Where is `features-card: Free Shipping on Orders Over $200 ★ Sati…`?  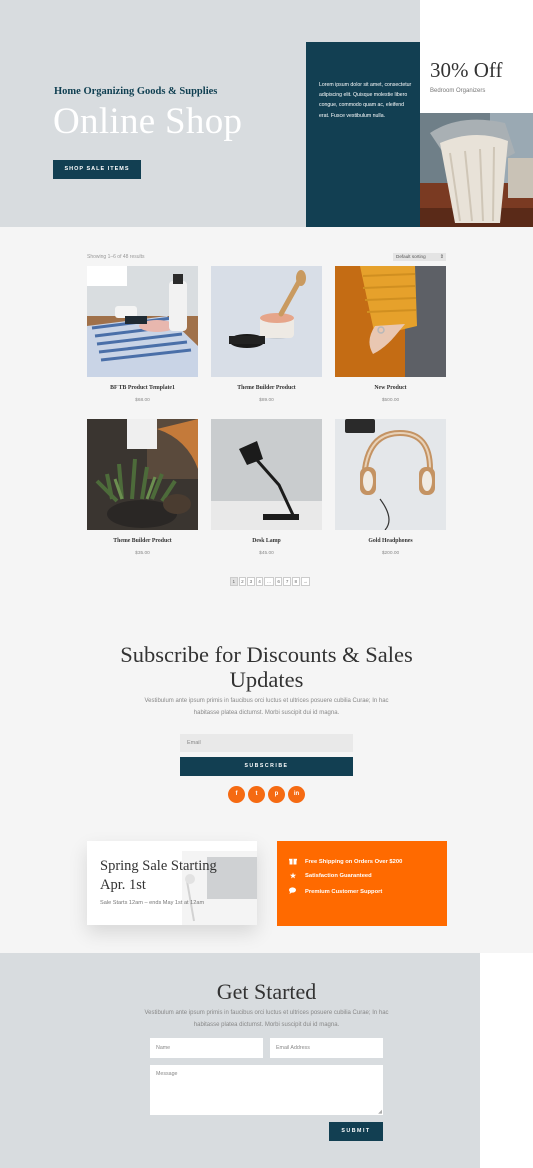
features-card: Free Shipping on Orders Over $200 ★ Sati… is located at coordinates (362, 883).